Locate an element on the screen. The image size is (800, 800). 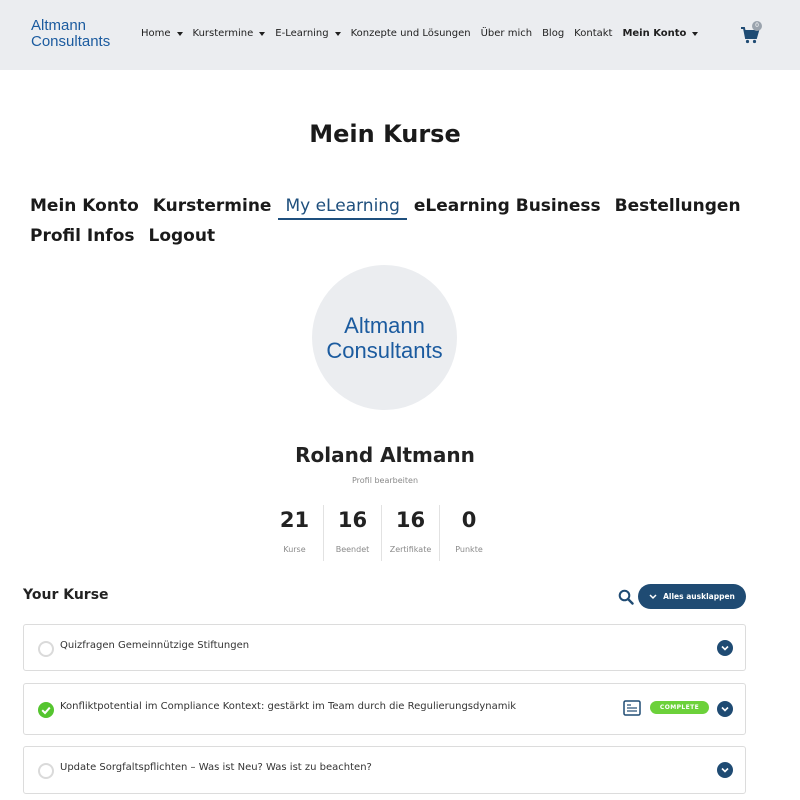
nav-item-kurstermine: Kurstermine is located at coordinates (229, 33).